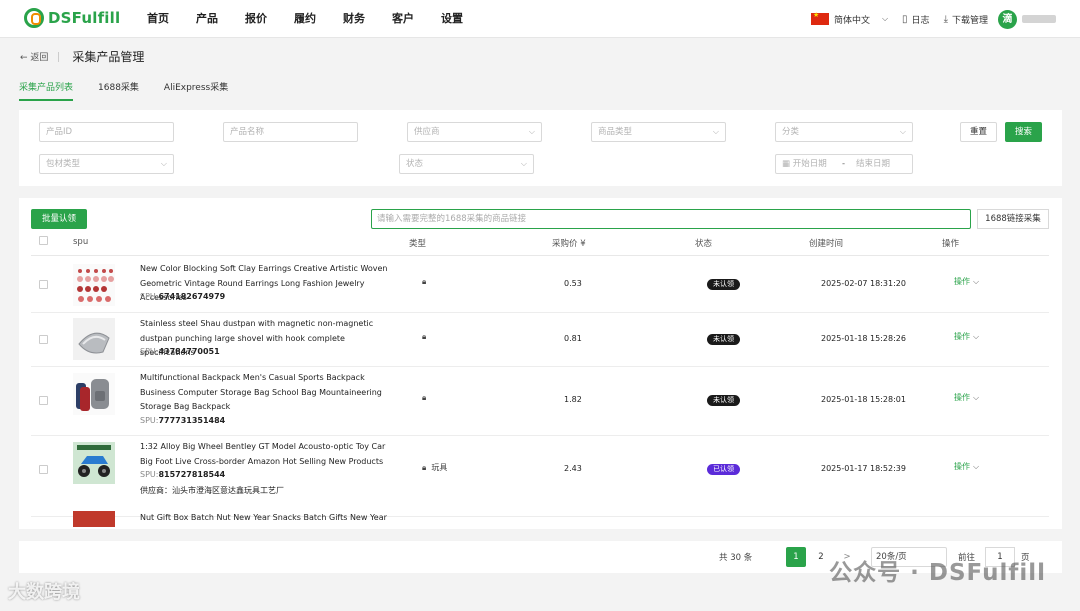 The height and width of the screenshot is (611, 1080). Describe the element at coordinates (671, 219) in the screenshot. I see `link-collect-input: 请输入需要完整的1688采集的商品链接` at that location.